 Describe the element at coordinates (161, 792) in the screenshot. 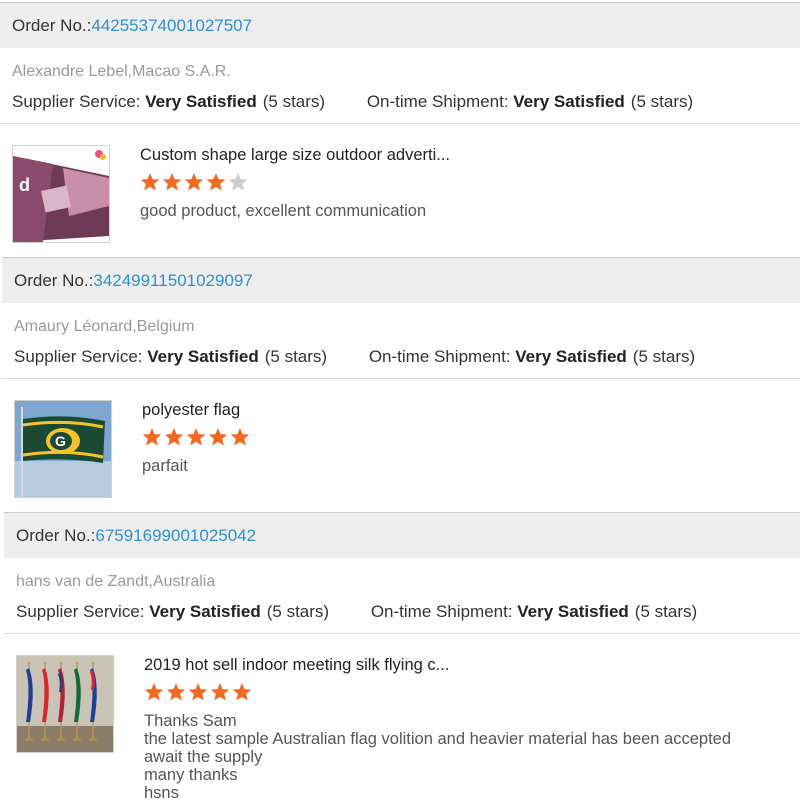

I see `review-line: hsns` at that location.